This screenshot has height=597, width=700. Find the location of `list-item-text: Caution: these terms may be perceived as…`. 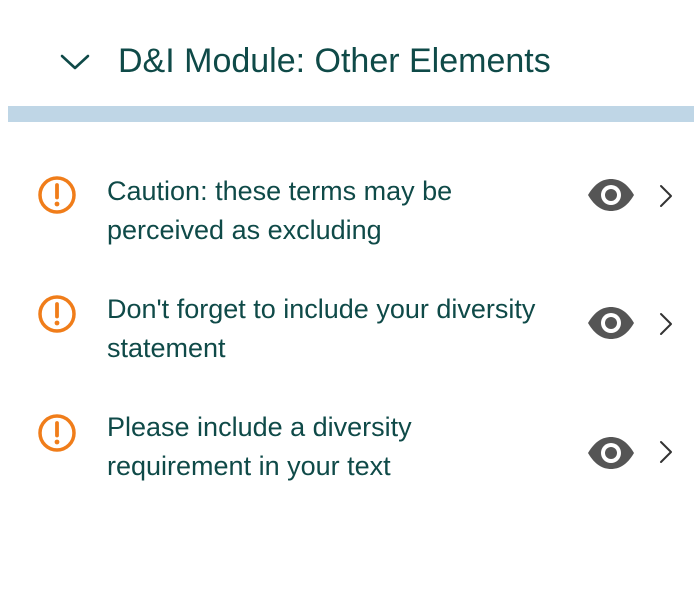

list-item-text: Caution: these terms may be perceived as… is located at coordinates (342, 211).